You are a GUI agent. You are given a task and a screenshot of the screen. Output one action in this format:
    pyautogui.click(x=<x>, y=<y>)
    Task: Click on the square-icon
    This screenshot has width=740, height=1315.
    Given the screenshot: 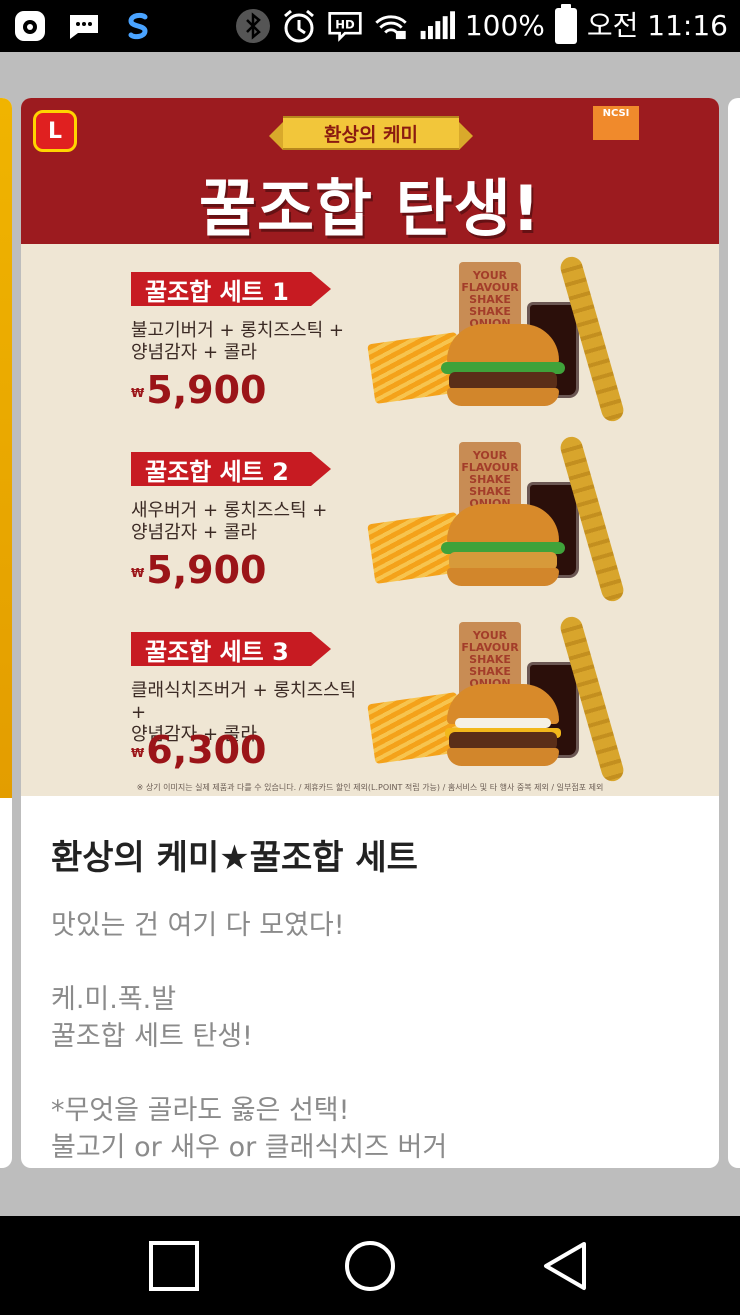 What is the action you would take?
    pyautogui.click(x=174, y=1266)
    